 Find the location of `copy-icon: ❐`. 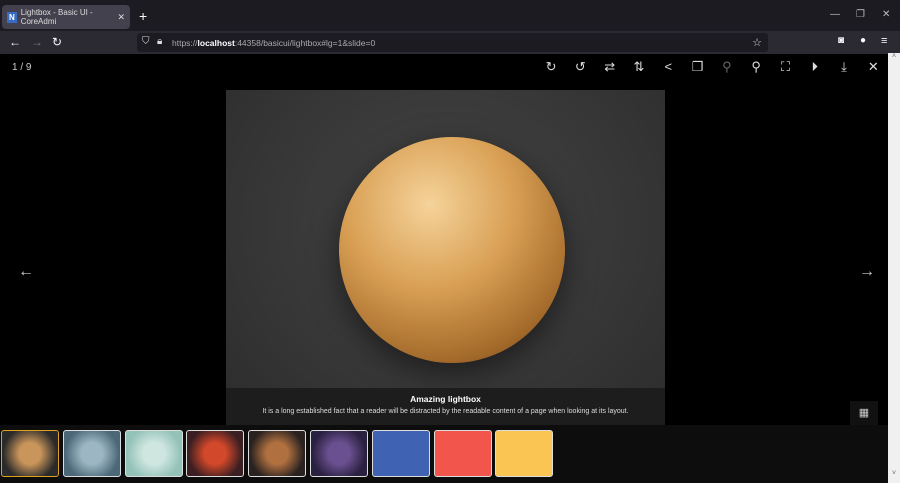

copy-icon: ❐ is located at coordinates (697, 67).